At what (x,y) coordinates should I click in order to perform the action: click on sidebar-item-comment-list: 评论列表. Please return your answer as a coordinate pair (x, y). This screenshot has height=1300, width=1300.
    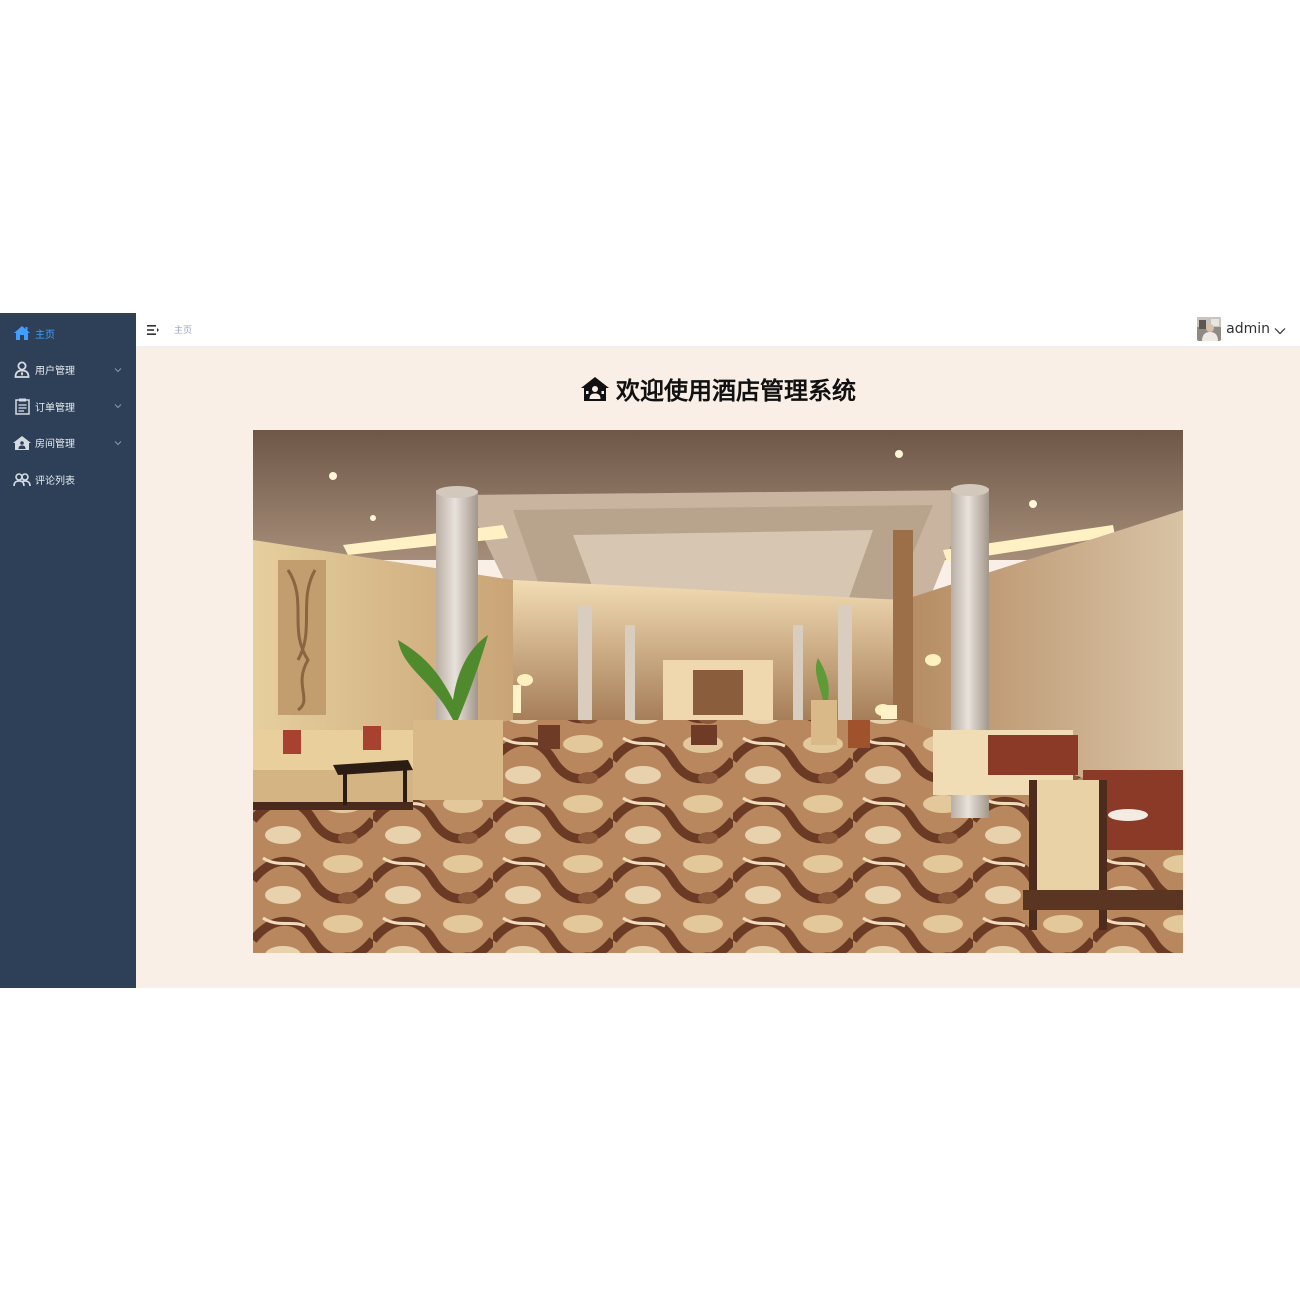
    Looking at the image, I should click on (68, 479).